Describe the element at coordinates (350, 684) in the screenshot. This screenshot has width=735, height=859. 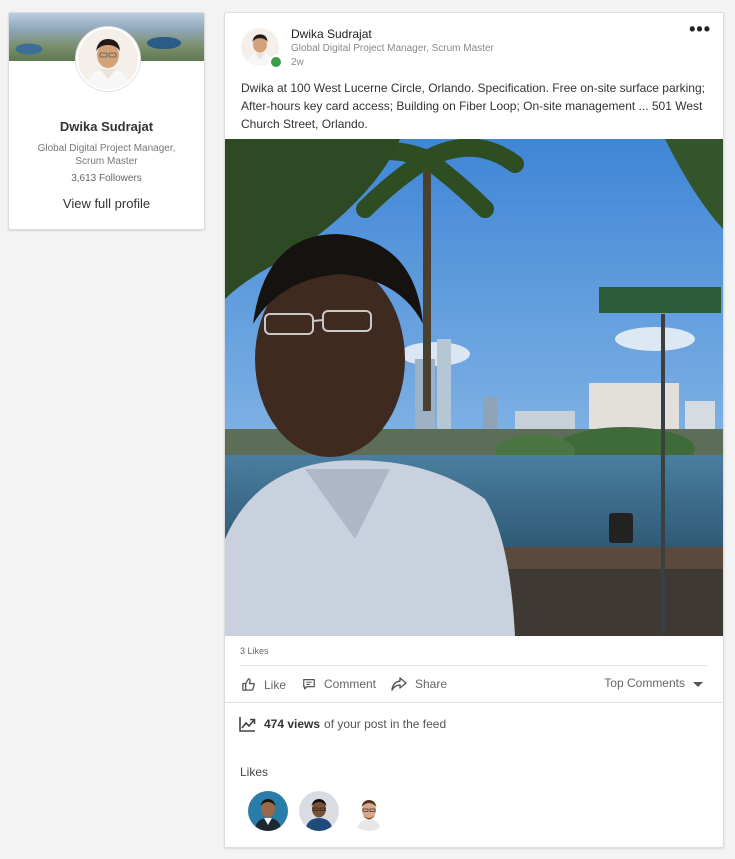
I see `comment-label: Comment` at that location.